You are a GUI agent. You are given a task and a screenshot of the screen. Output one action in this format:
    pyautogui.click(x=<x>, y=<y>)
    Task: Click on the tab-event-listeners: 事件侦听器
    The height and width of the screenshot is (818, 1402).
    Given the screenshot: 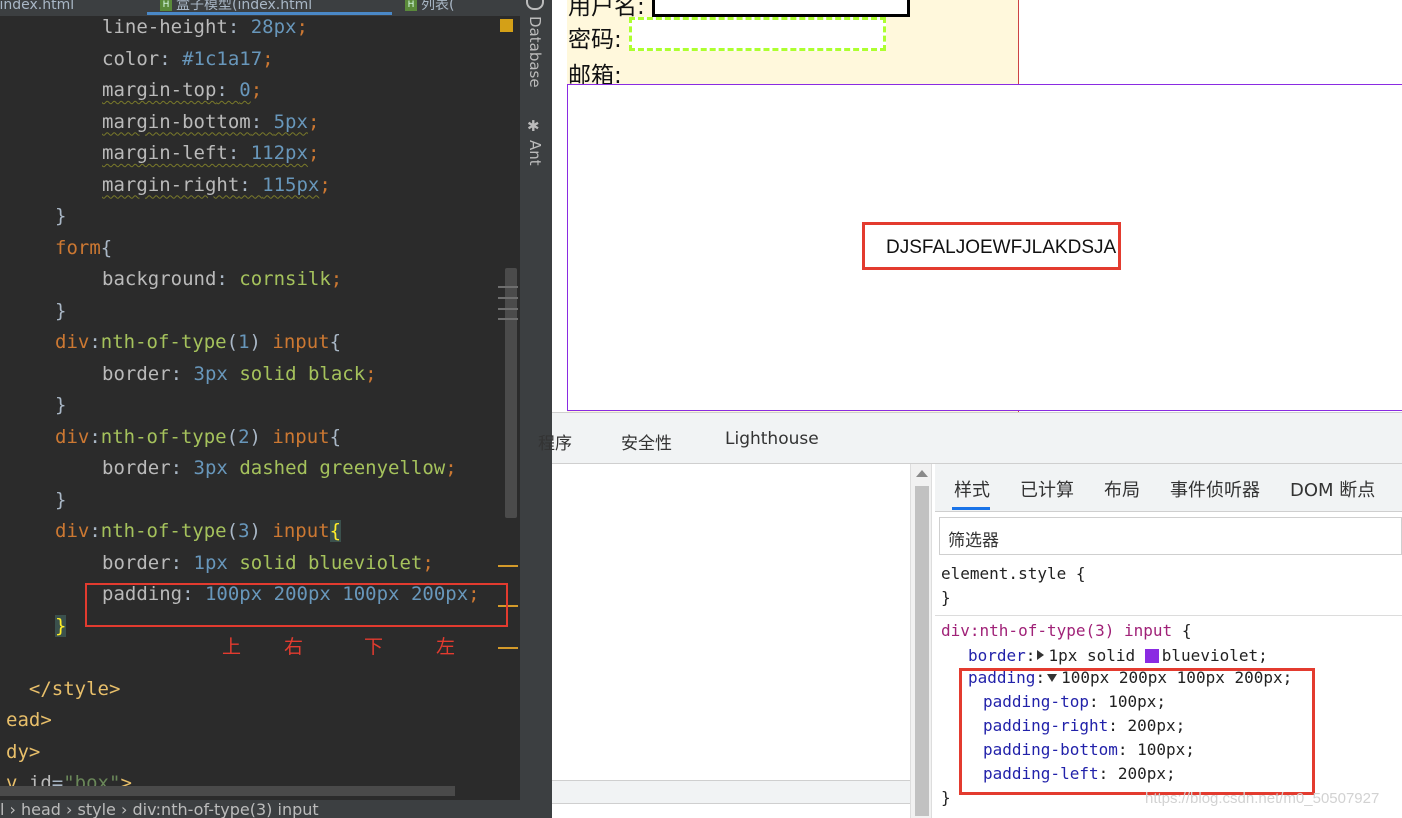 What is the action you would take?
    pyautogui.click(x=1215, y=489)
    